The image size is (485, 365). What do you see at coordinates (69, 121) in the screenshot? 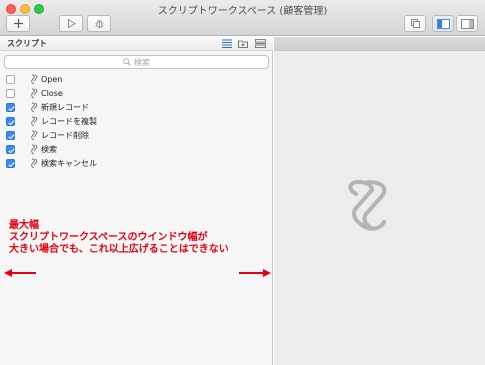
I see `script-name: レコードを複製` at bounding box center [69, 121].